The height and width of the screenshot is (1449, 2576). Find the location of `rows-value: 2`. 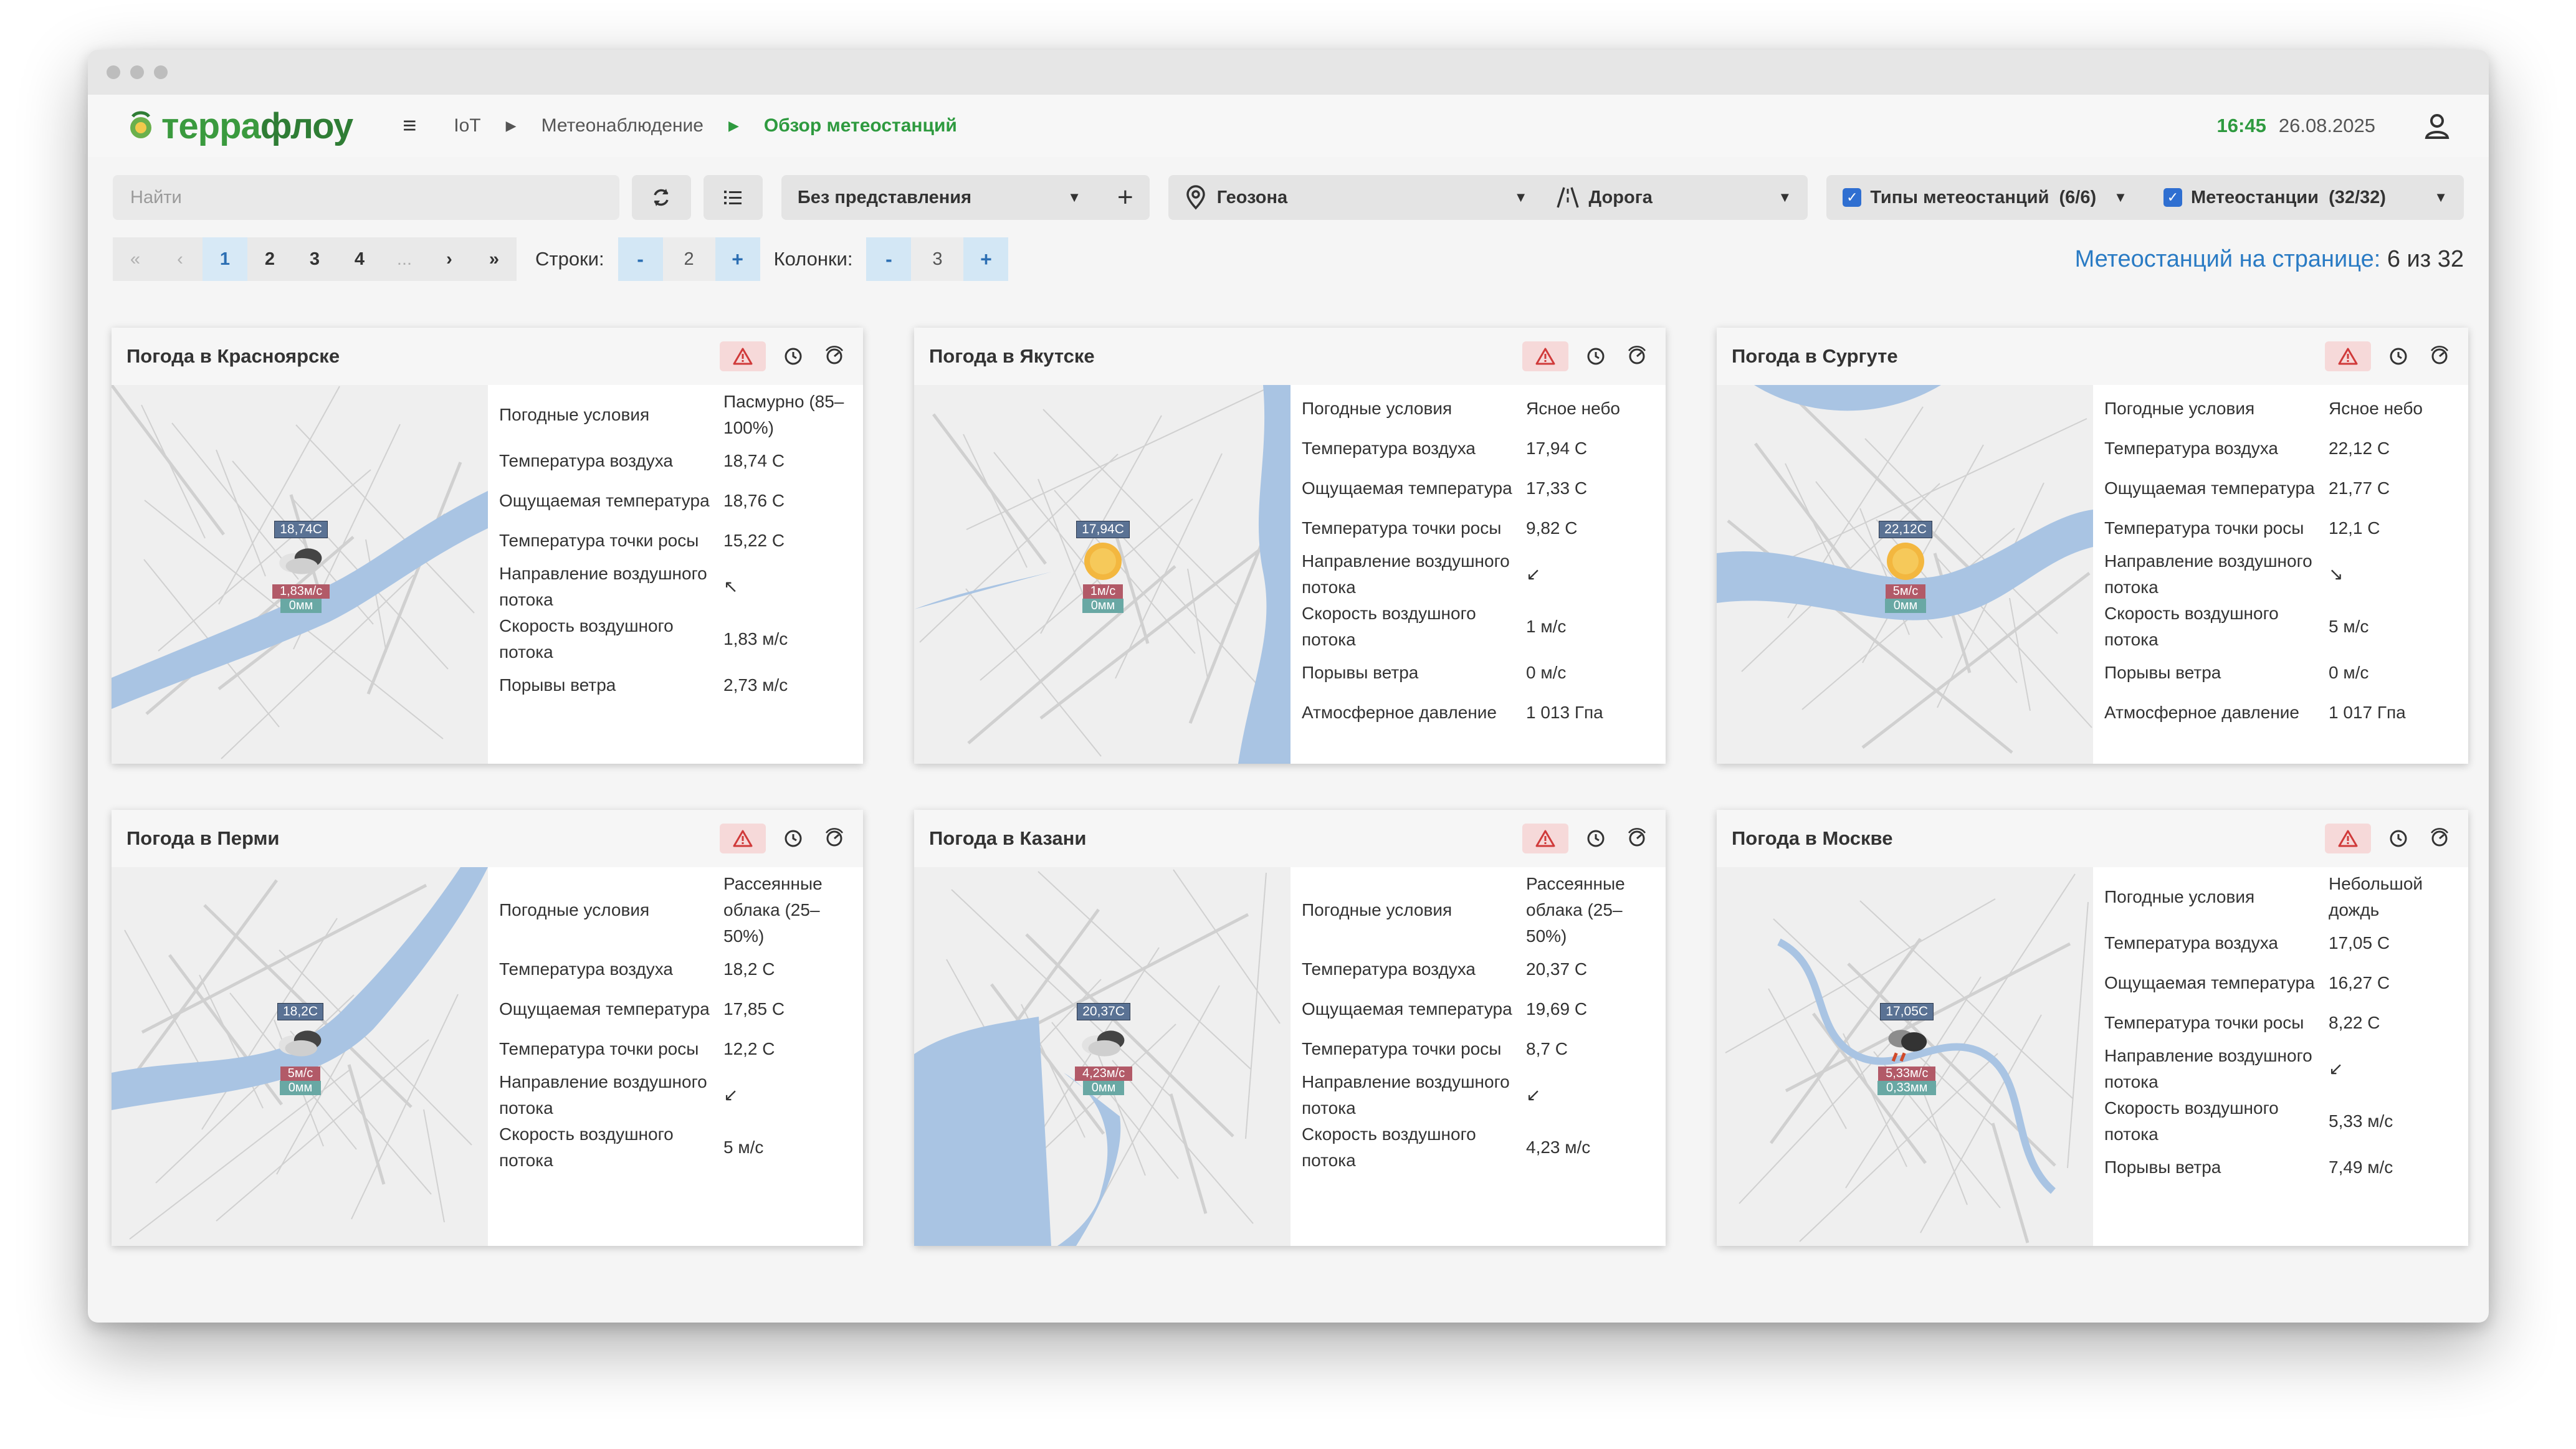

rows-value: 2 is located at coordinates (688, 259).